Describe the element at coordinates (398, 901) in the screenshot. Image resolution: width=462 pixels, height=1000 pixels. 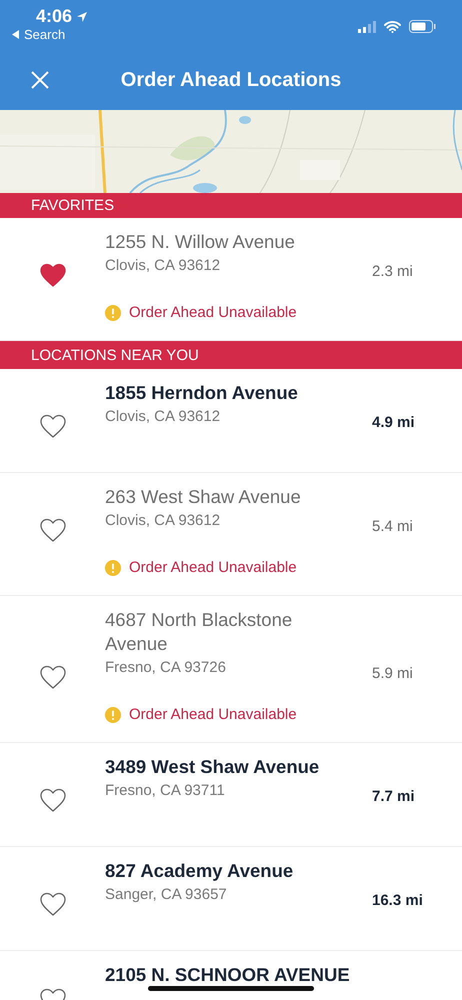
I see `location-distance: 16.3 mi` at that location.